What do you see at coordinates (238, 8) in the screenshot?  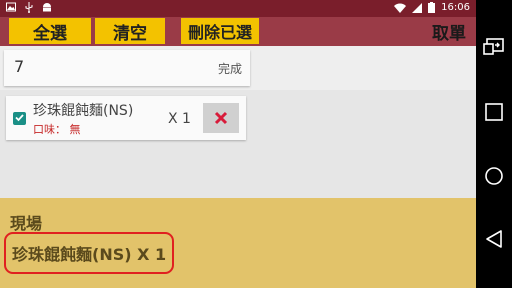 I see `status-bar: 16:06` at bounding box center [238, 8].